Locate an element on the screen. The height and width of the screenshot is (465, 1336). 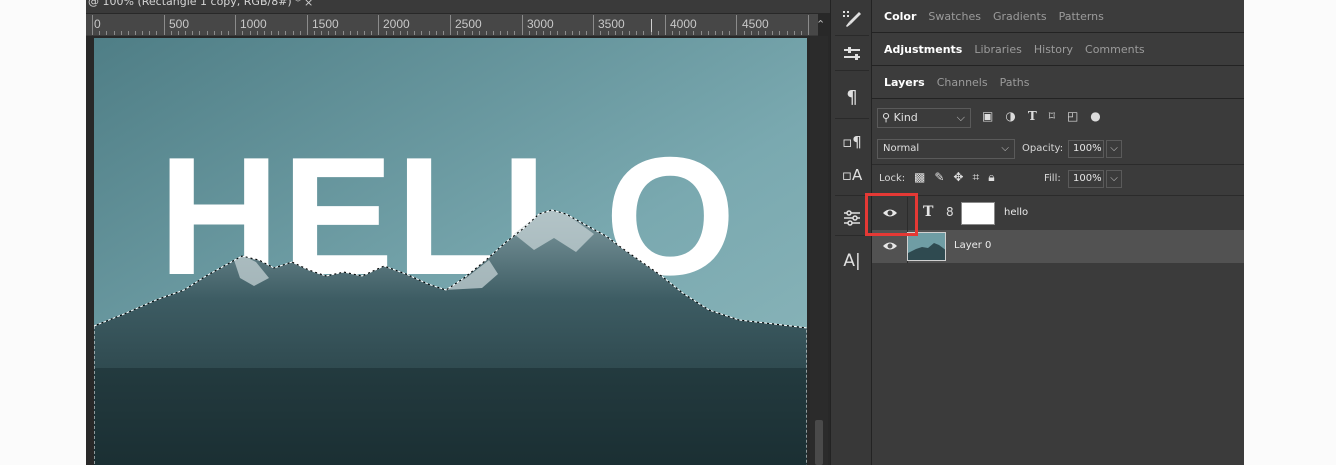
ruler-label: 1500 is located at coordinates (325, 24).